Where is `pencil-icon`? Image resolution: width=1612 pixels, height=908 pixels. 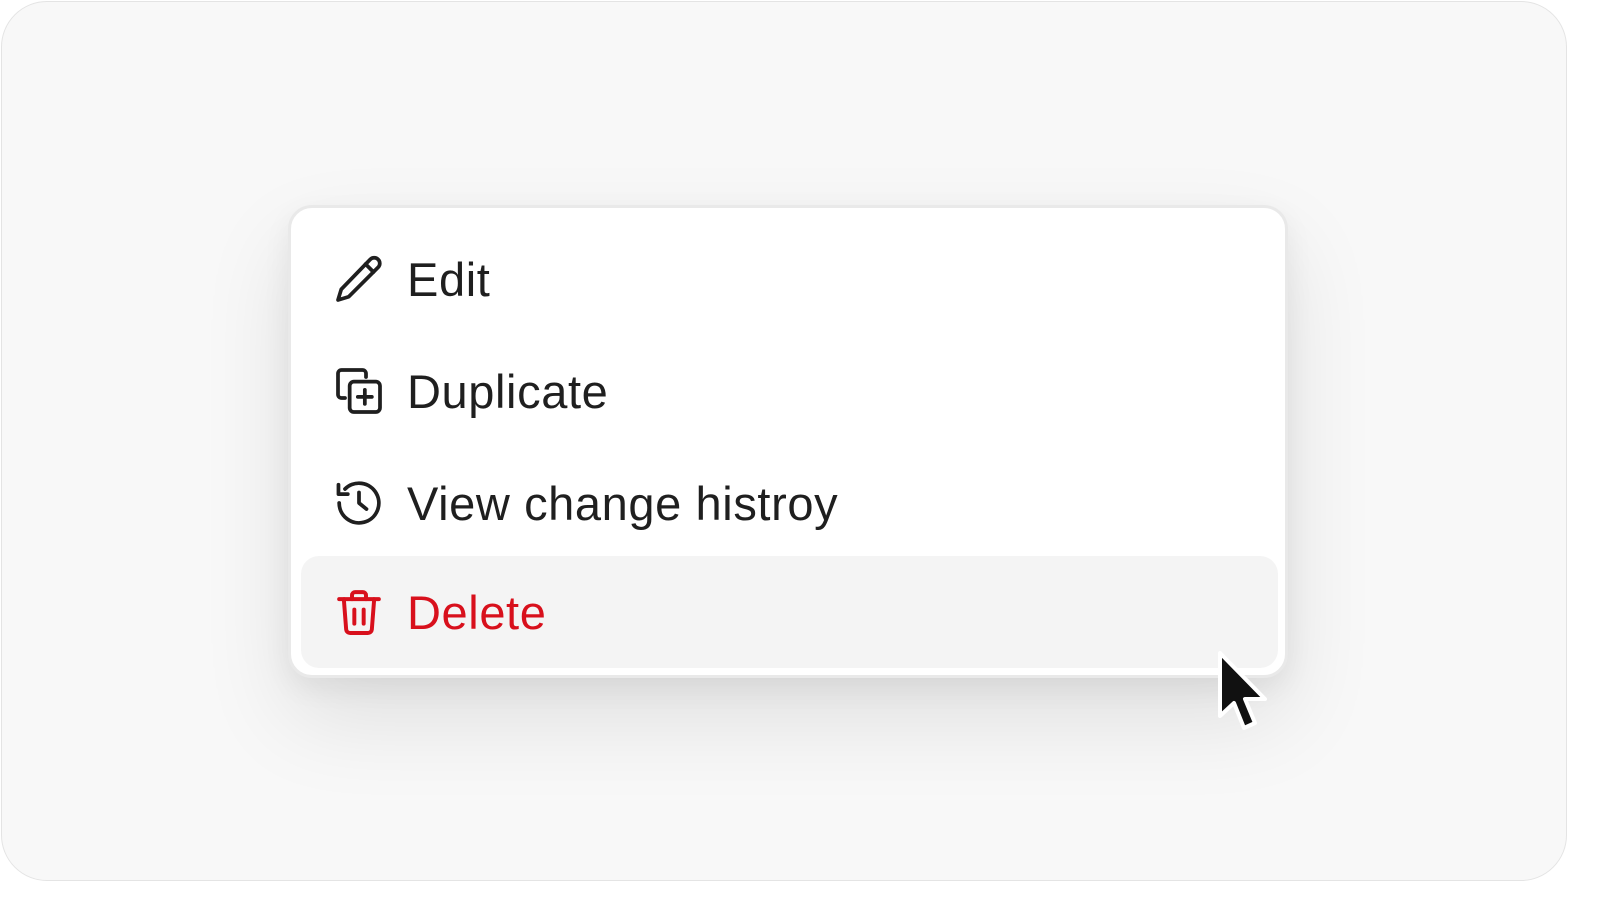 pencil-icon is located at coordinates (359, 279).